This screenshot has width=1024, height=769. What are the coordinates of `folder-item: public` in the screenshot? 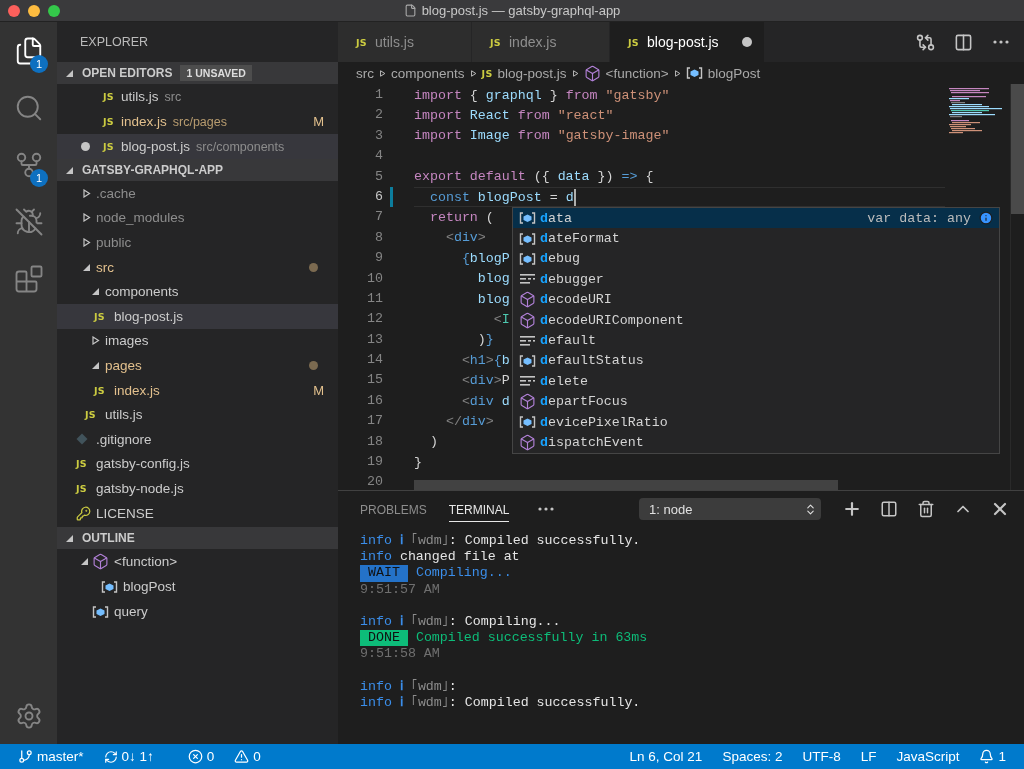 It's located at (197, 242).